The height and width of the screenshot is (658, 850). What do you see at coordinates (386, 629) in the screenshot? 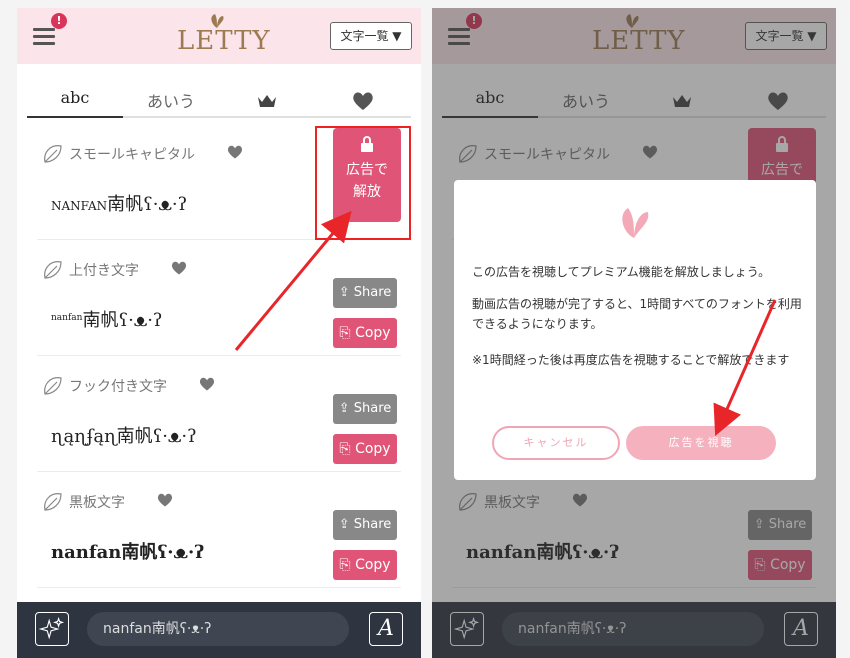
I see `font-style-button: A` at bounding box center [386, 629].